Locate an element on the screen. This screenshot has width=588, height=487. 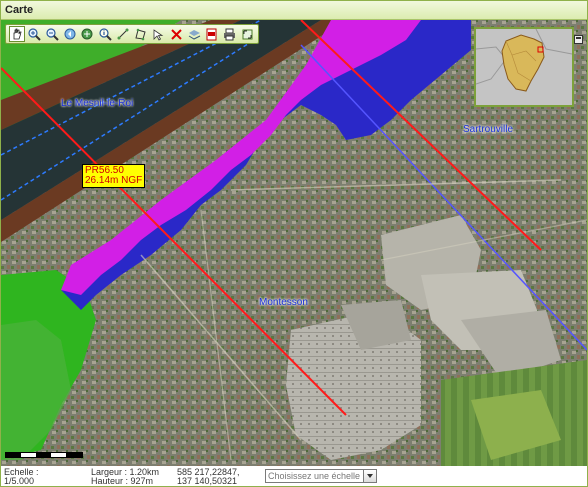
layers-icon is located at coordinates (194, 34).